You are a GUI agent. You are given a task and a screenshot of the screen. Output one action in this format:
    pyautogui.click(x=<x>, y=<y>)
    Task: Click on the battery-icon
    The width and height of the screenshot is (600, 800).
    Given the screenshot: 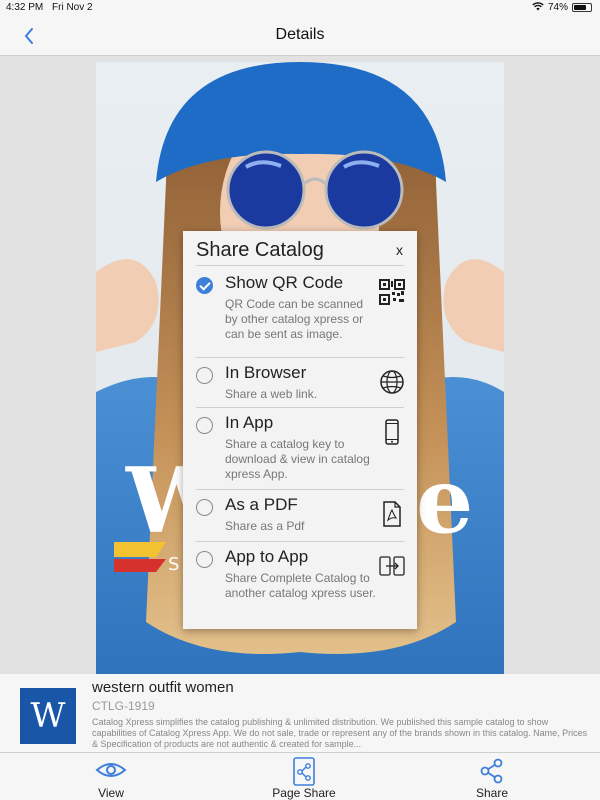 What is the action you would take?
    pyautogui.click(x=582, y=7)
    